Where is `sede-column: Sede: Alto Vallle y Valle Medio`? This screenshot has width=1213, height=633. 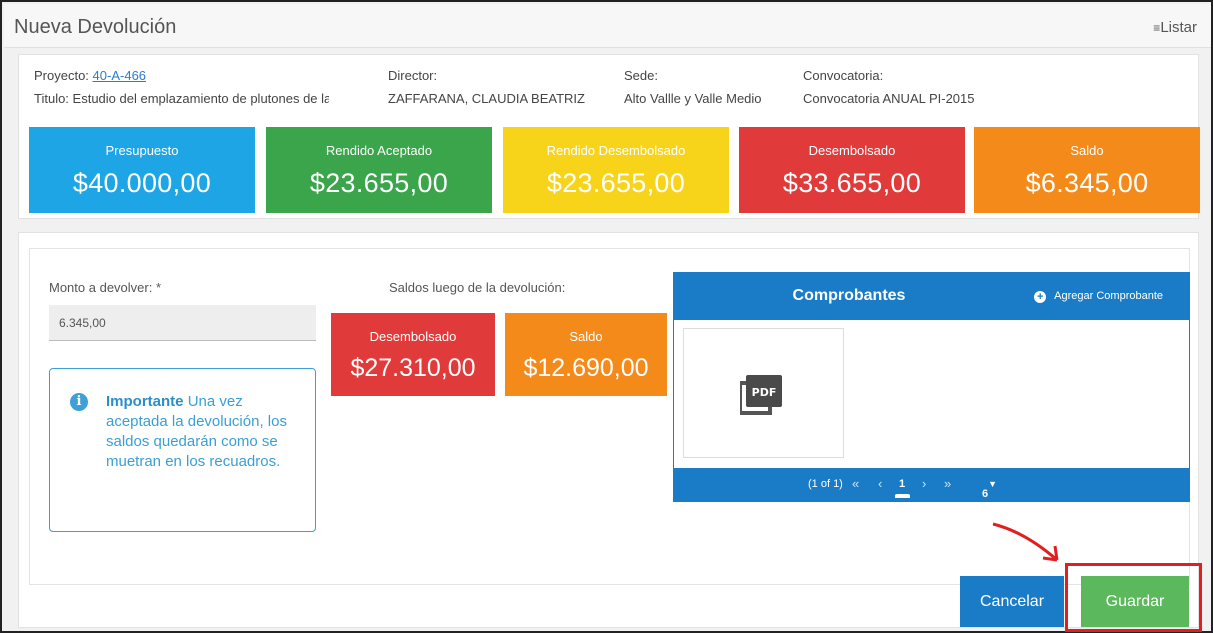 sede-column: Sede: Alto Vallle y Valle Medio is located at coordinates (693, 87).